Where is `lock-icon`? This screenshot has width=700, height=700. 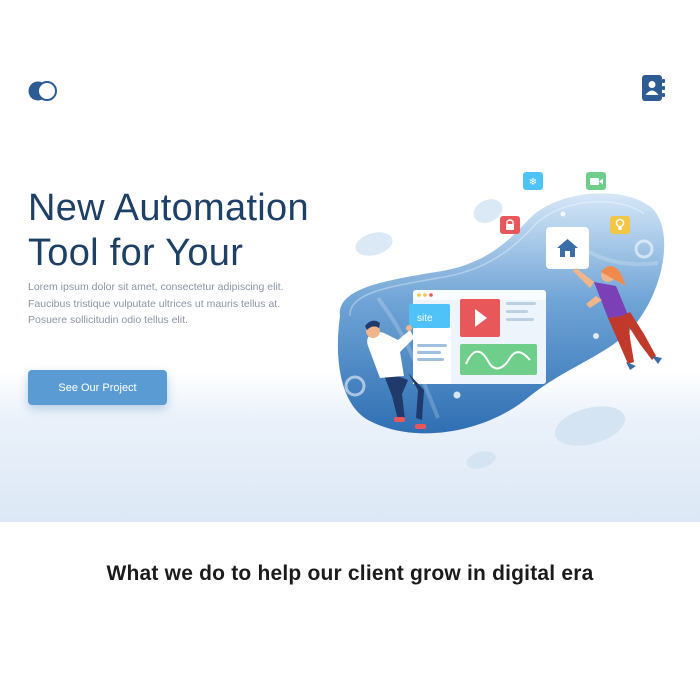
lock-icon is located at coordinates (510, 225).